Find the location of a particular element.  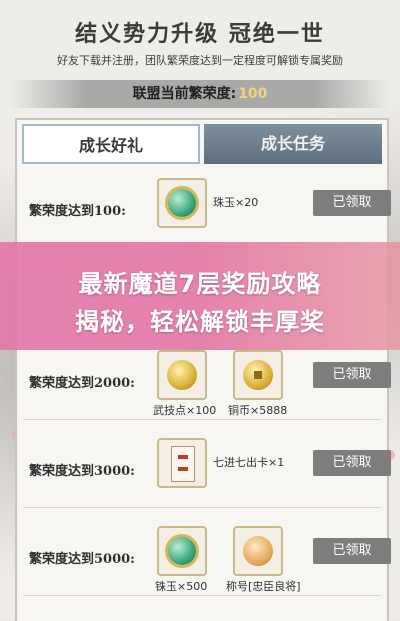

reward-item-caption: 武技点×100 is located at coordinates (185, 410).